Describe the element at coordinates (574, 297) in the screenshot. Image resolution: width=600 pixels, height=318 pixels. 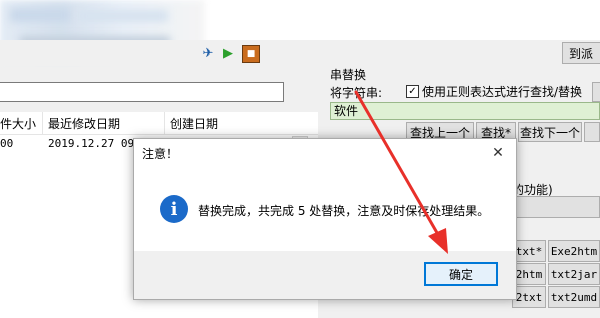
I see `convert-button: txt2umd` at that location.